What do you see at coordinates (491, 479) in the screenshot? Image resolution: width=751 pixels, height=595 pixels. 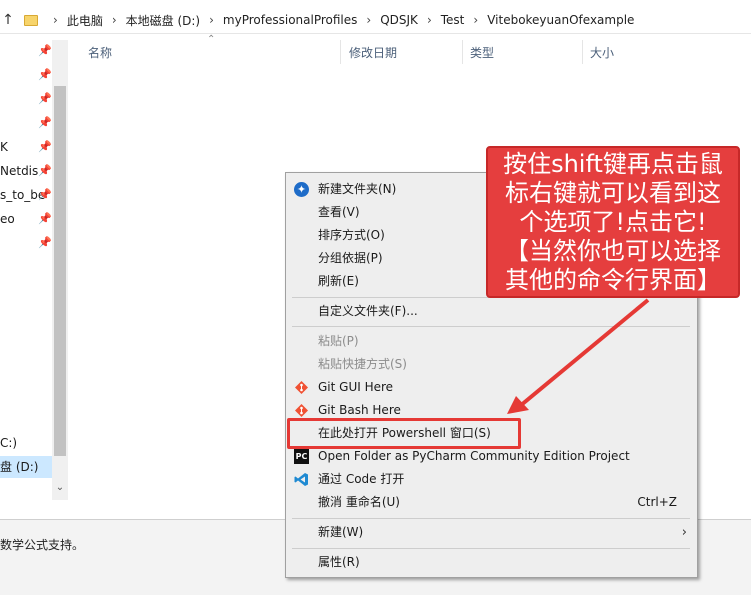 I see `menu-item-open-with-code: 通过 Code 打开` at bounding box center [491, 479].